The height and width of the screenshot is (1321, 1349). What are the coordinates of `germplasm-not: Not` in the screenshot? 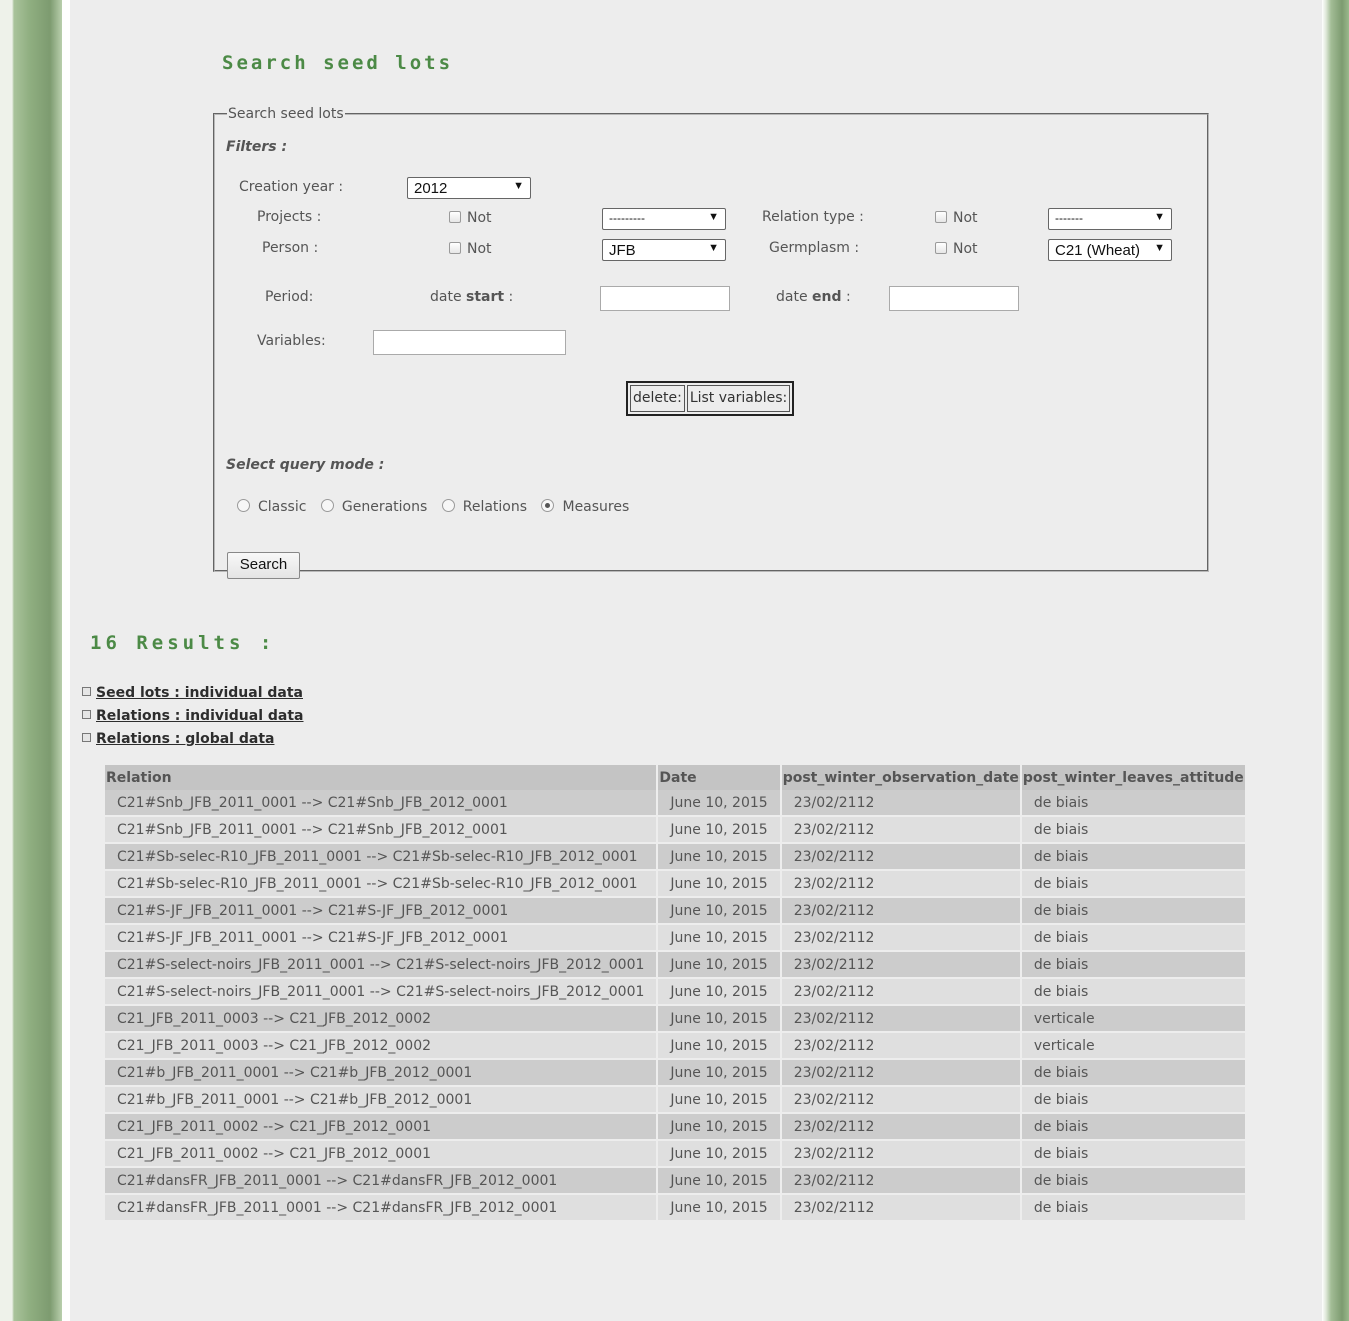 It's located at (956, 249).